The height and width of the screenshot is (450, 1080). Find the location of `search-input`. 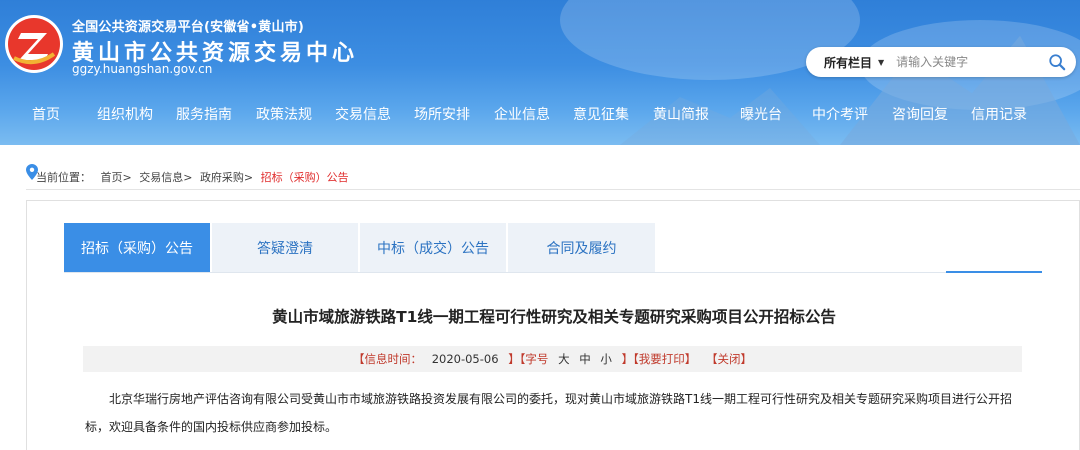

search-input is located at coordinates (966, 62).